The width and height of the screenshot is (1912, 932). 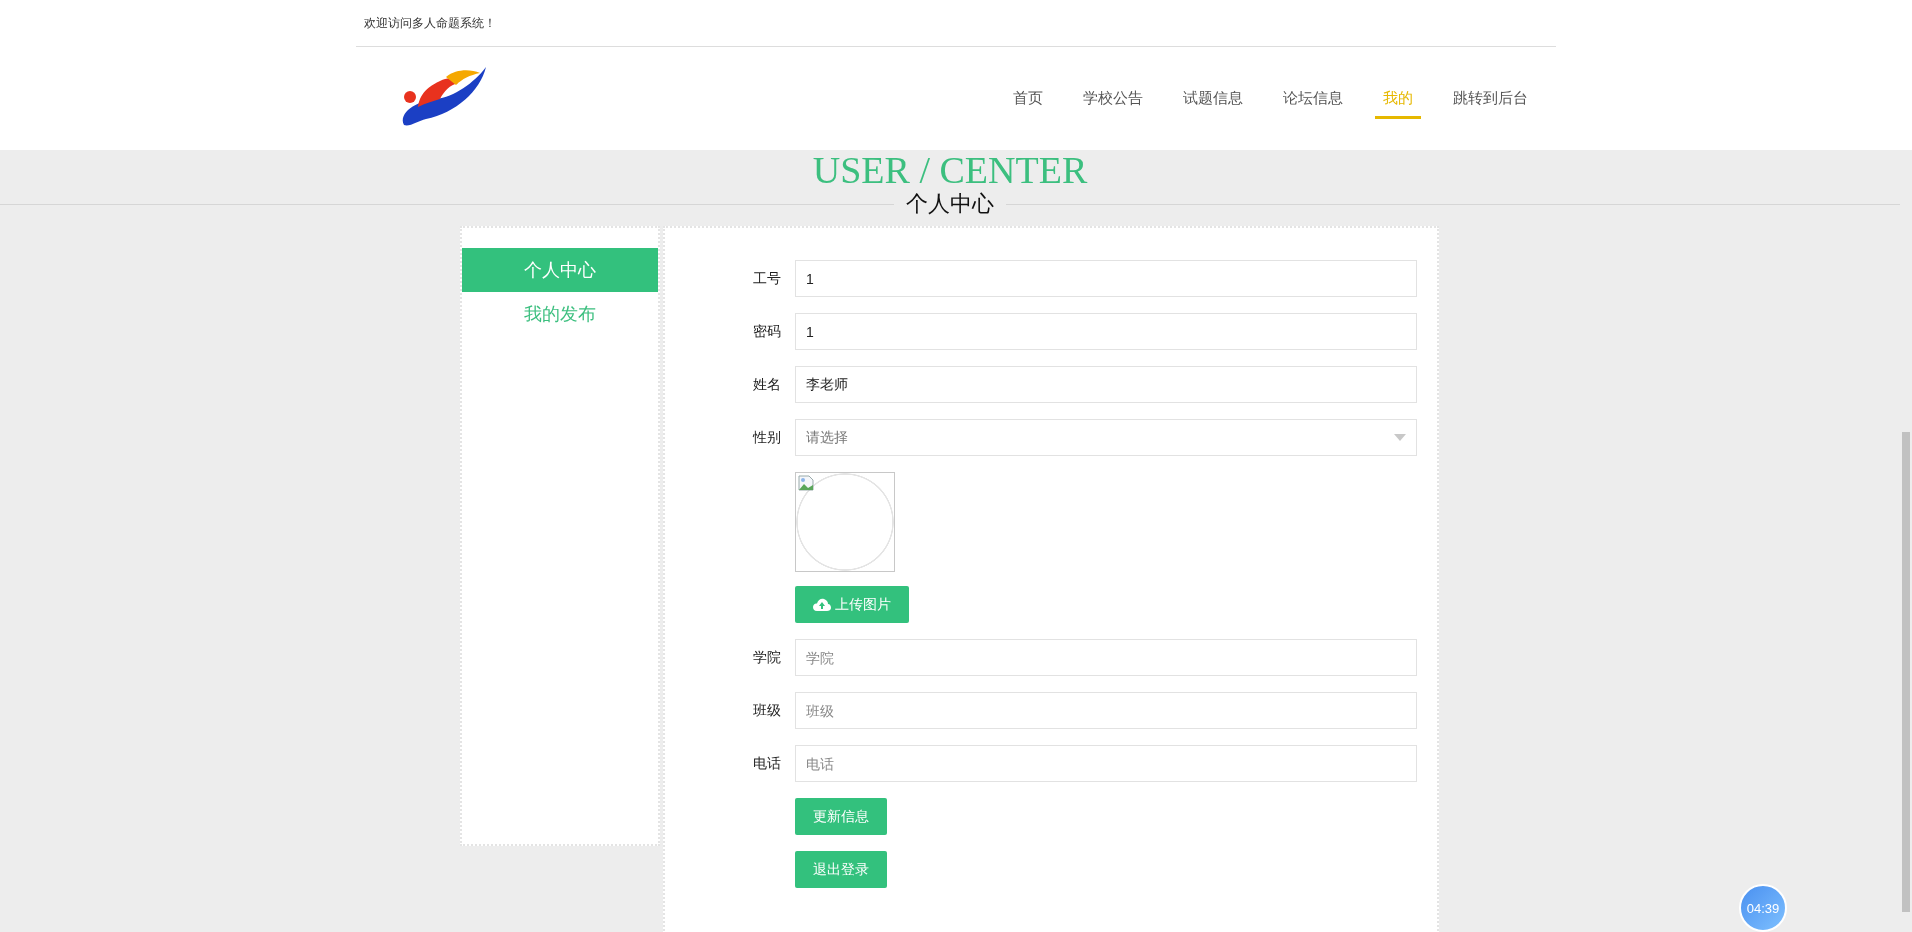 What do you see at coordinates (767, 656) in the screenshot?
I see `field-label: 学院` at bounding box center [767, 656].